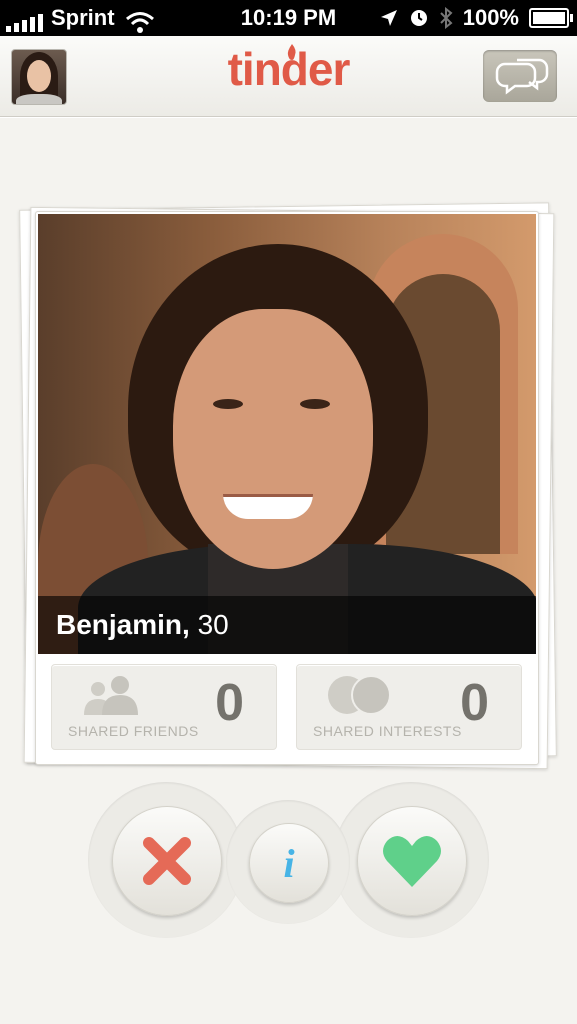  Describe the element at coordinates (164, 707) in the screenshot. I see `shared-friends-box: 0 SHARED FRIENDS` at that location.